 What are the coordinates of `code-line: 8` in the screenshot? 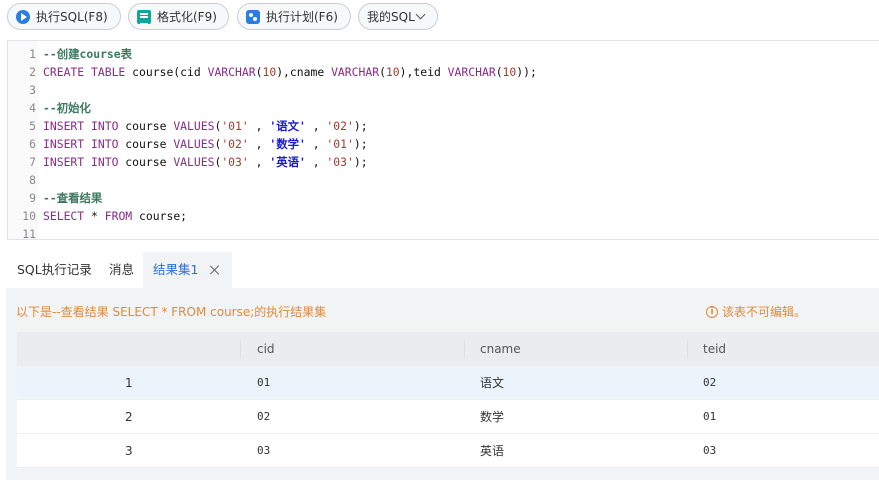 It's located at (443, 180).